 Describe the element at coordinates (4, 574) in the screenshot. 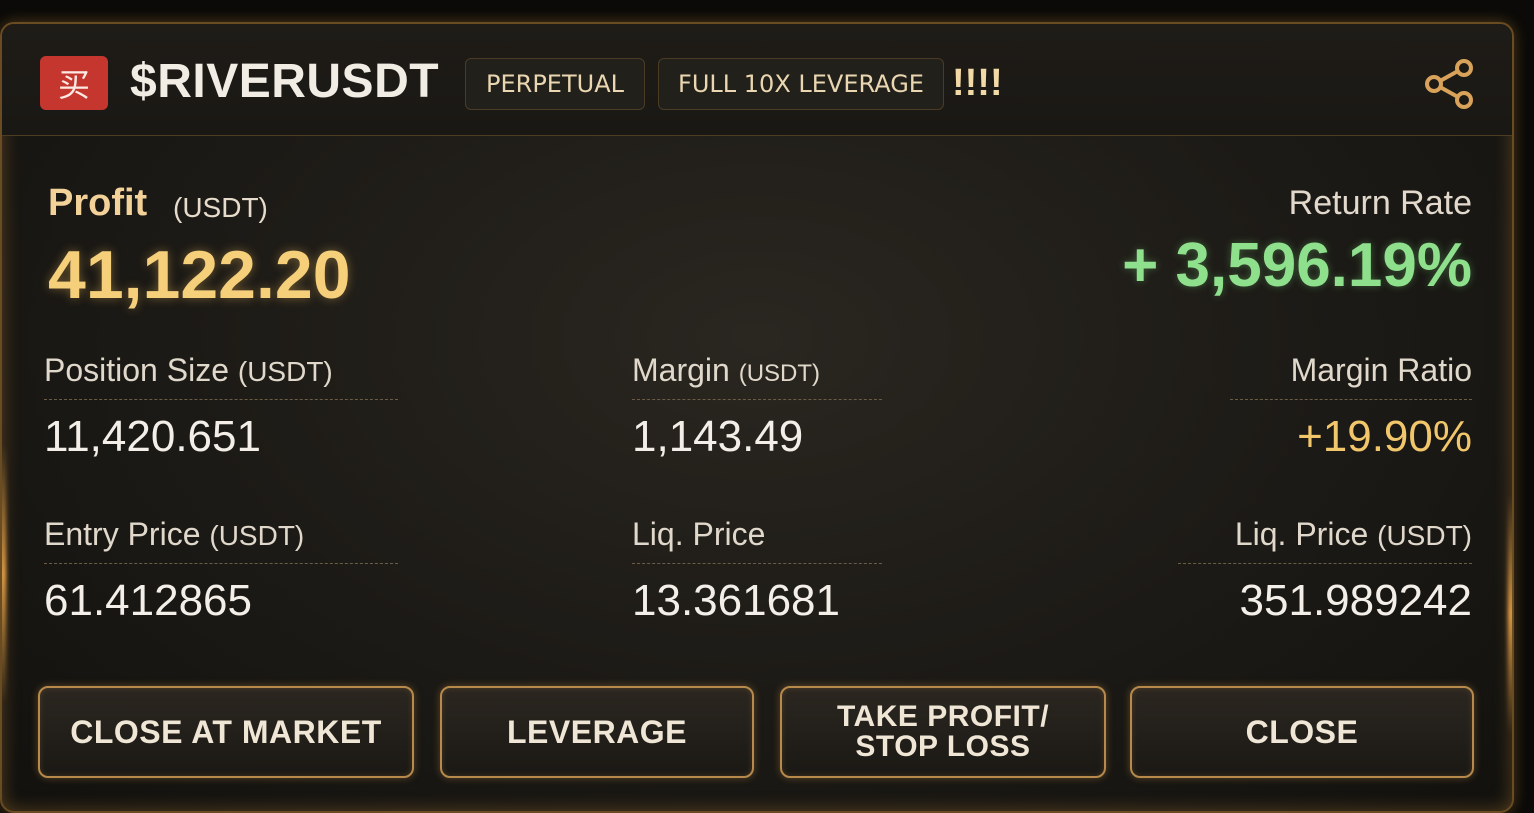

I see `edge-glow-left` at that location.